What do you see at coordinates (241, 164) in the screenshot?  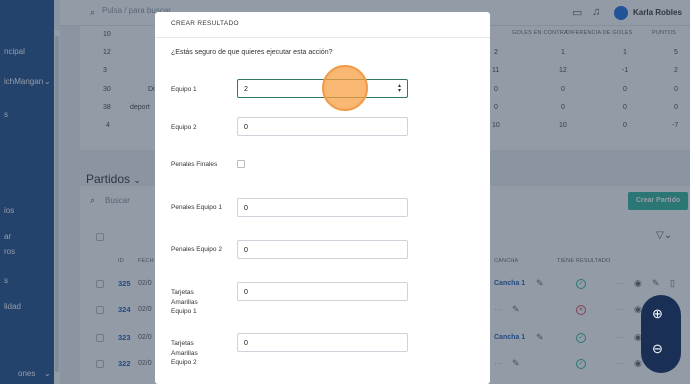 I see `penales-finales-checkbox` at bounding box center [241, 164].